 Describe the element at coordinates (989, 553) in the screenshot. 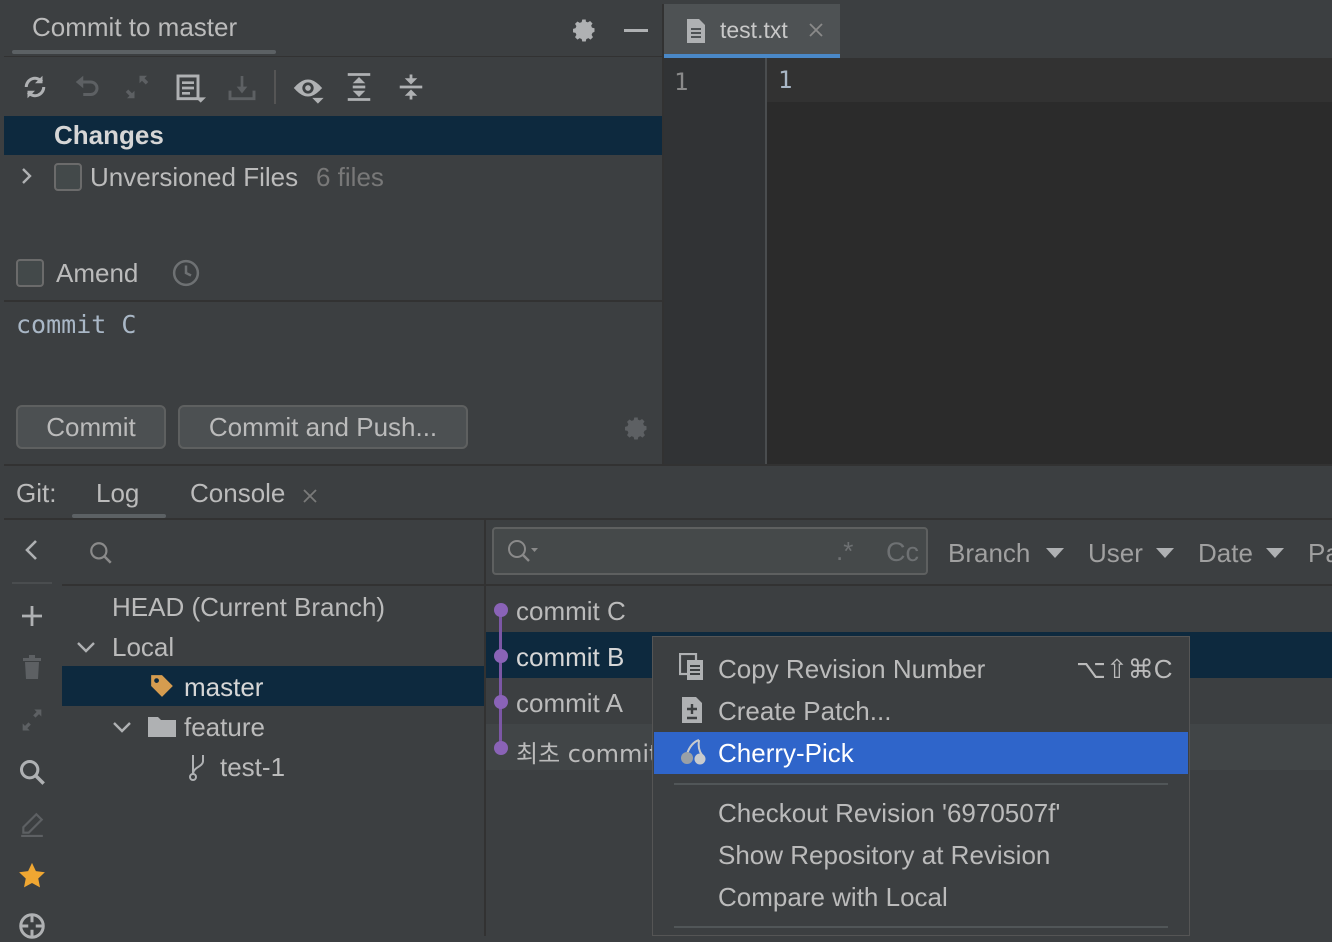

I see `filter-branch: Branch` at that location.